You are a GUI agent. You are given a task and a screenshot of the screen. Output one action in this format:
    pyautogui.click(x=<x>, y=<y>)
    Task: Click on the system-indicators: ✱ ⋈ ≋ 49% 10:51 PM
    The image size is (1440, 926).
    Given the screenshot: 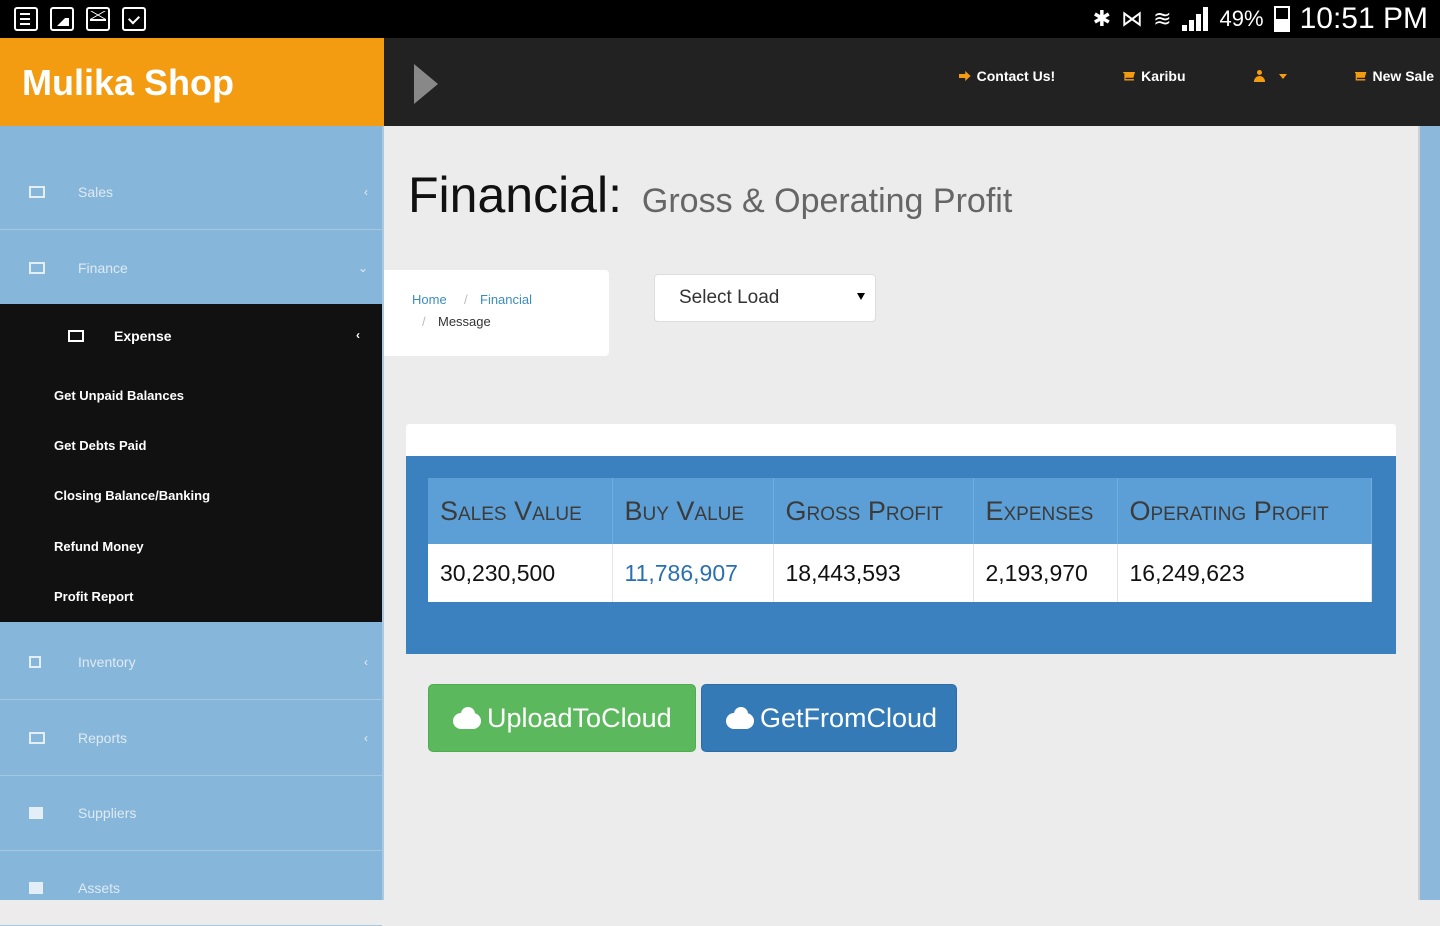 What is the action you would take?
    pyautogui.click(x=1260, y=19)
    